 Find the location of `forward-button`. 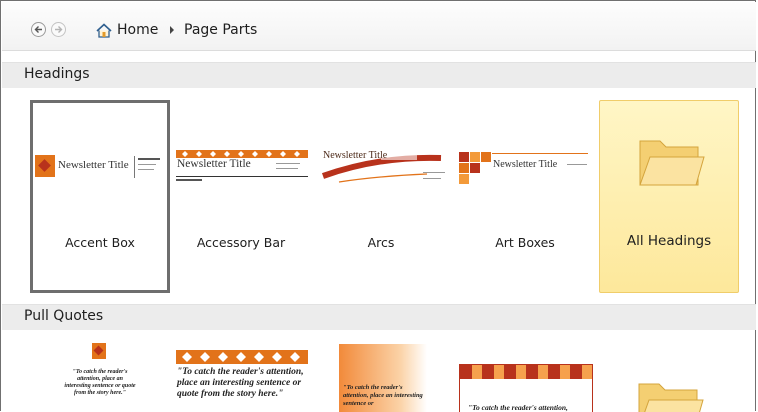

forward-button is located at coordinates (58, 29).